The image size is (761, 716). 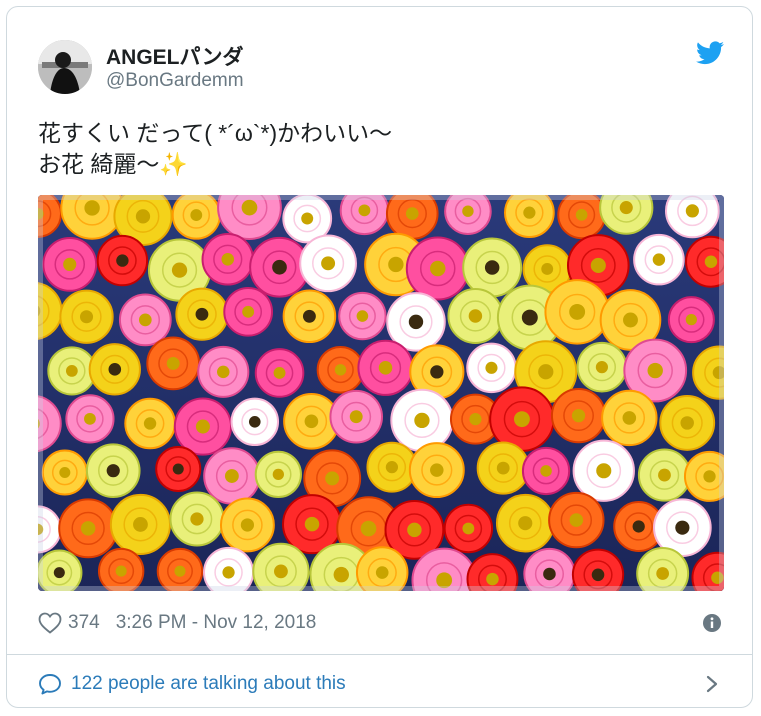 I want to click on tweet-text: 花すくい だって( *´ω`*)かわいい〜 お花 綺麗〜✨, so click(x=215, y=149).